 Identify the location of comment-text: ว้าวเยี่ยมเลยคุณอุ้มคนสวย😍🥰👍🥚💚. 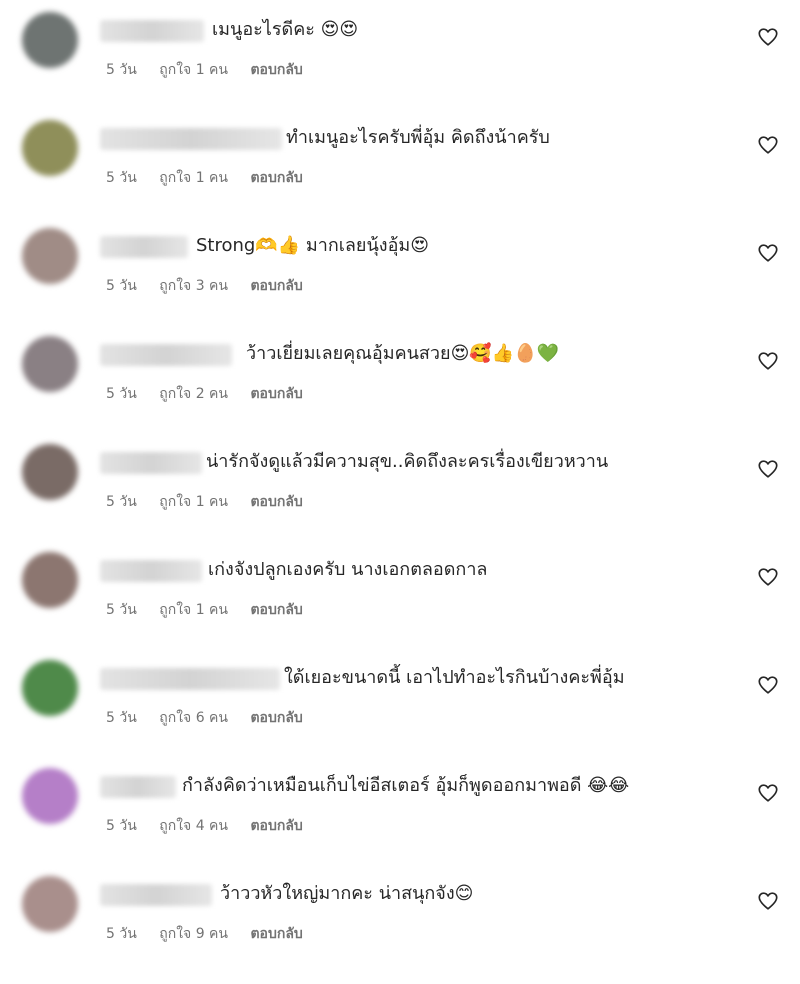
(402, 353).